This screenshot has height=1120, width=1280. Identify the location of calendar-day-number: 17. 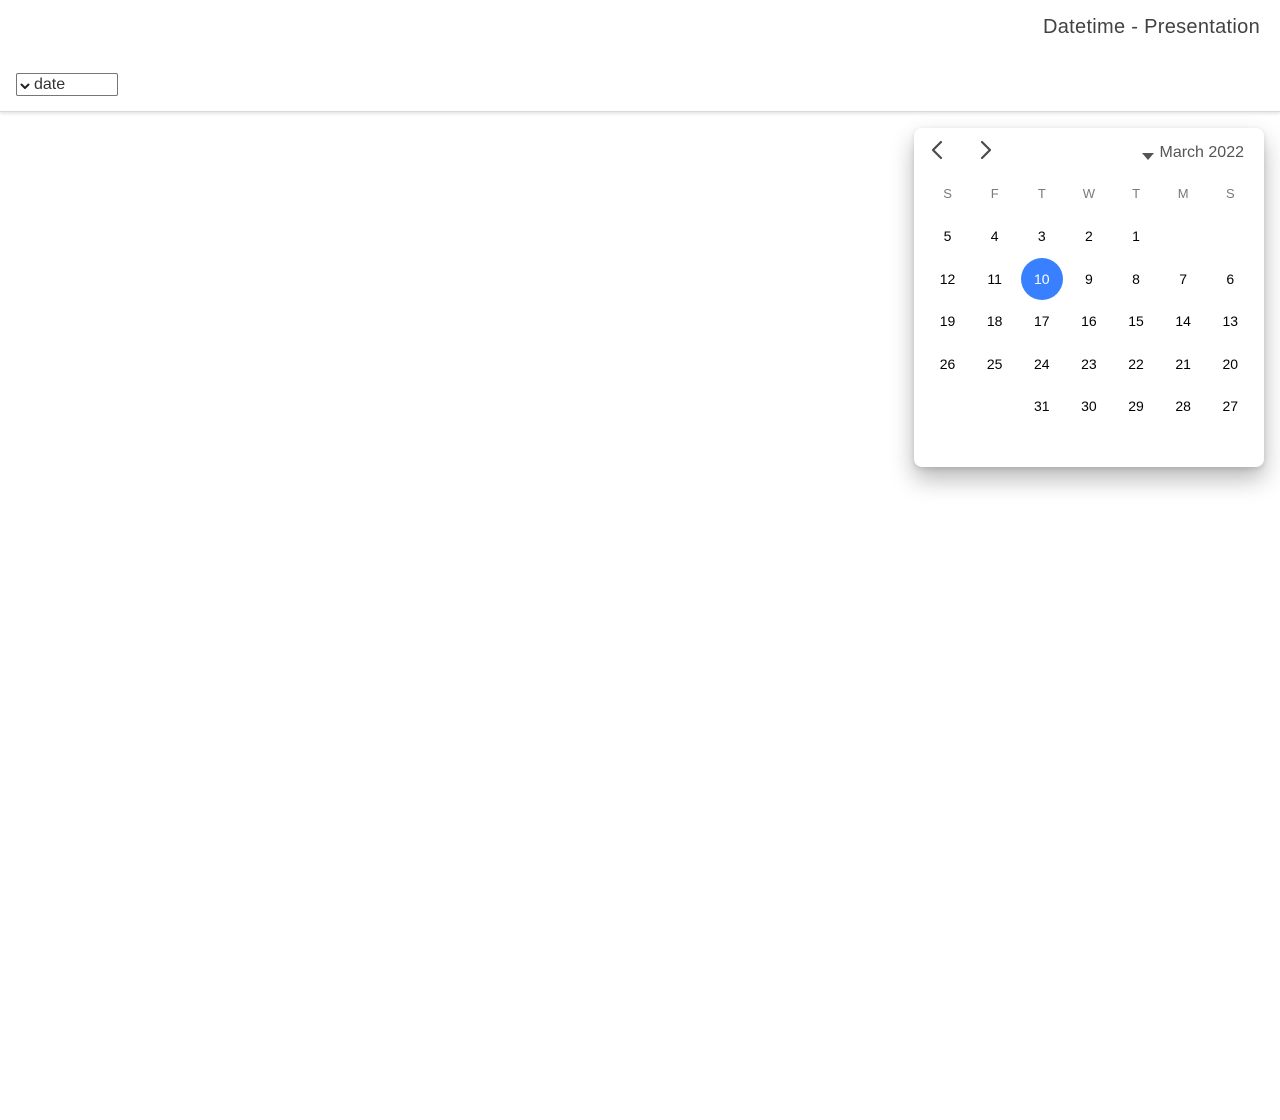
(1042, 321).